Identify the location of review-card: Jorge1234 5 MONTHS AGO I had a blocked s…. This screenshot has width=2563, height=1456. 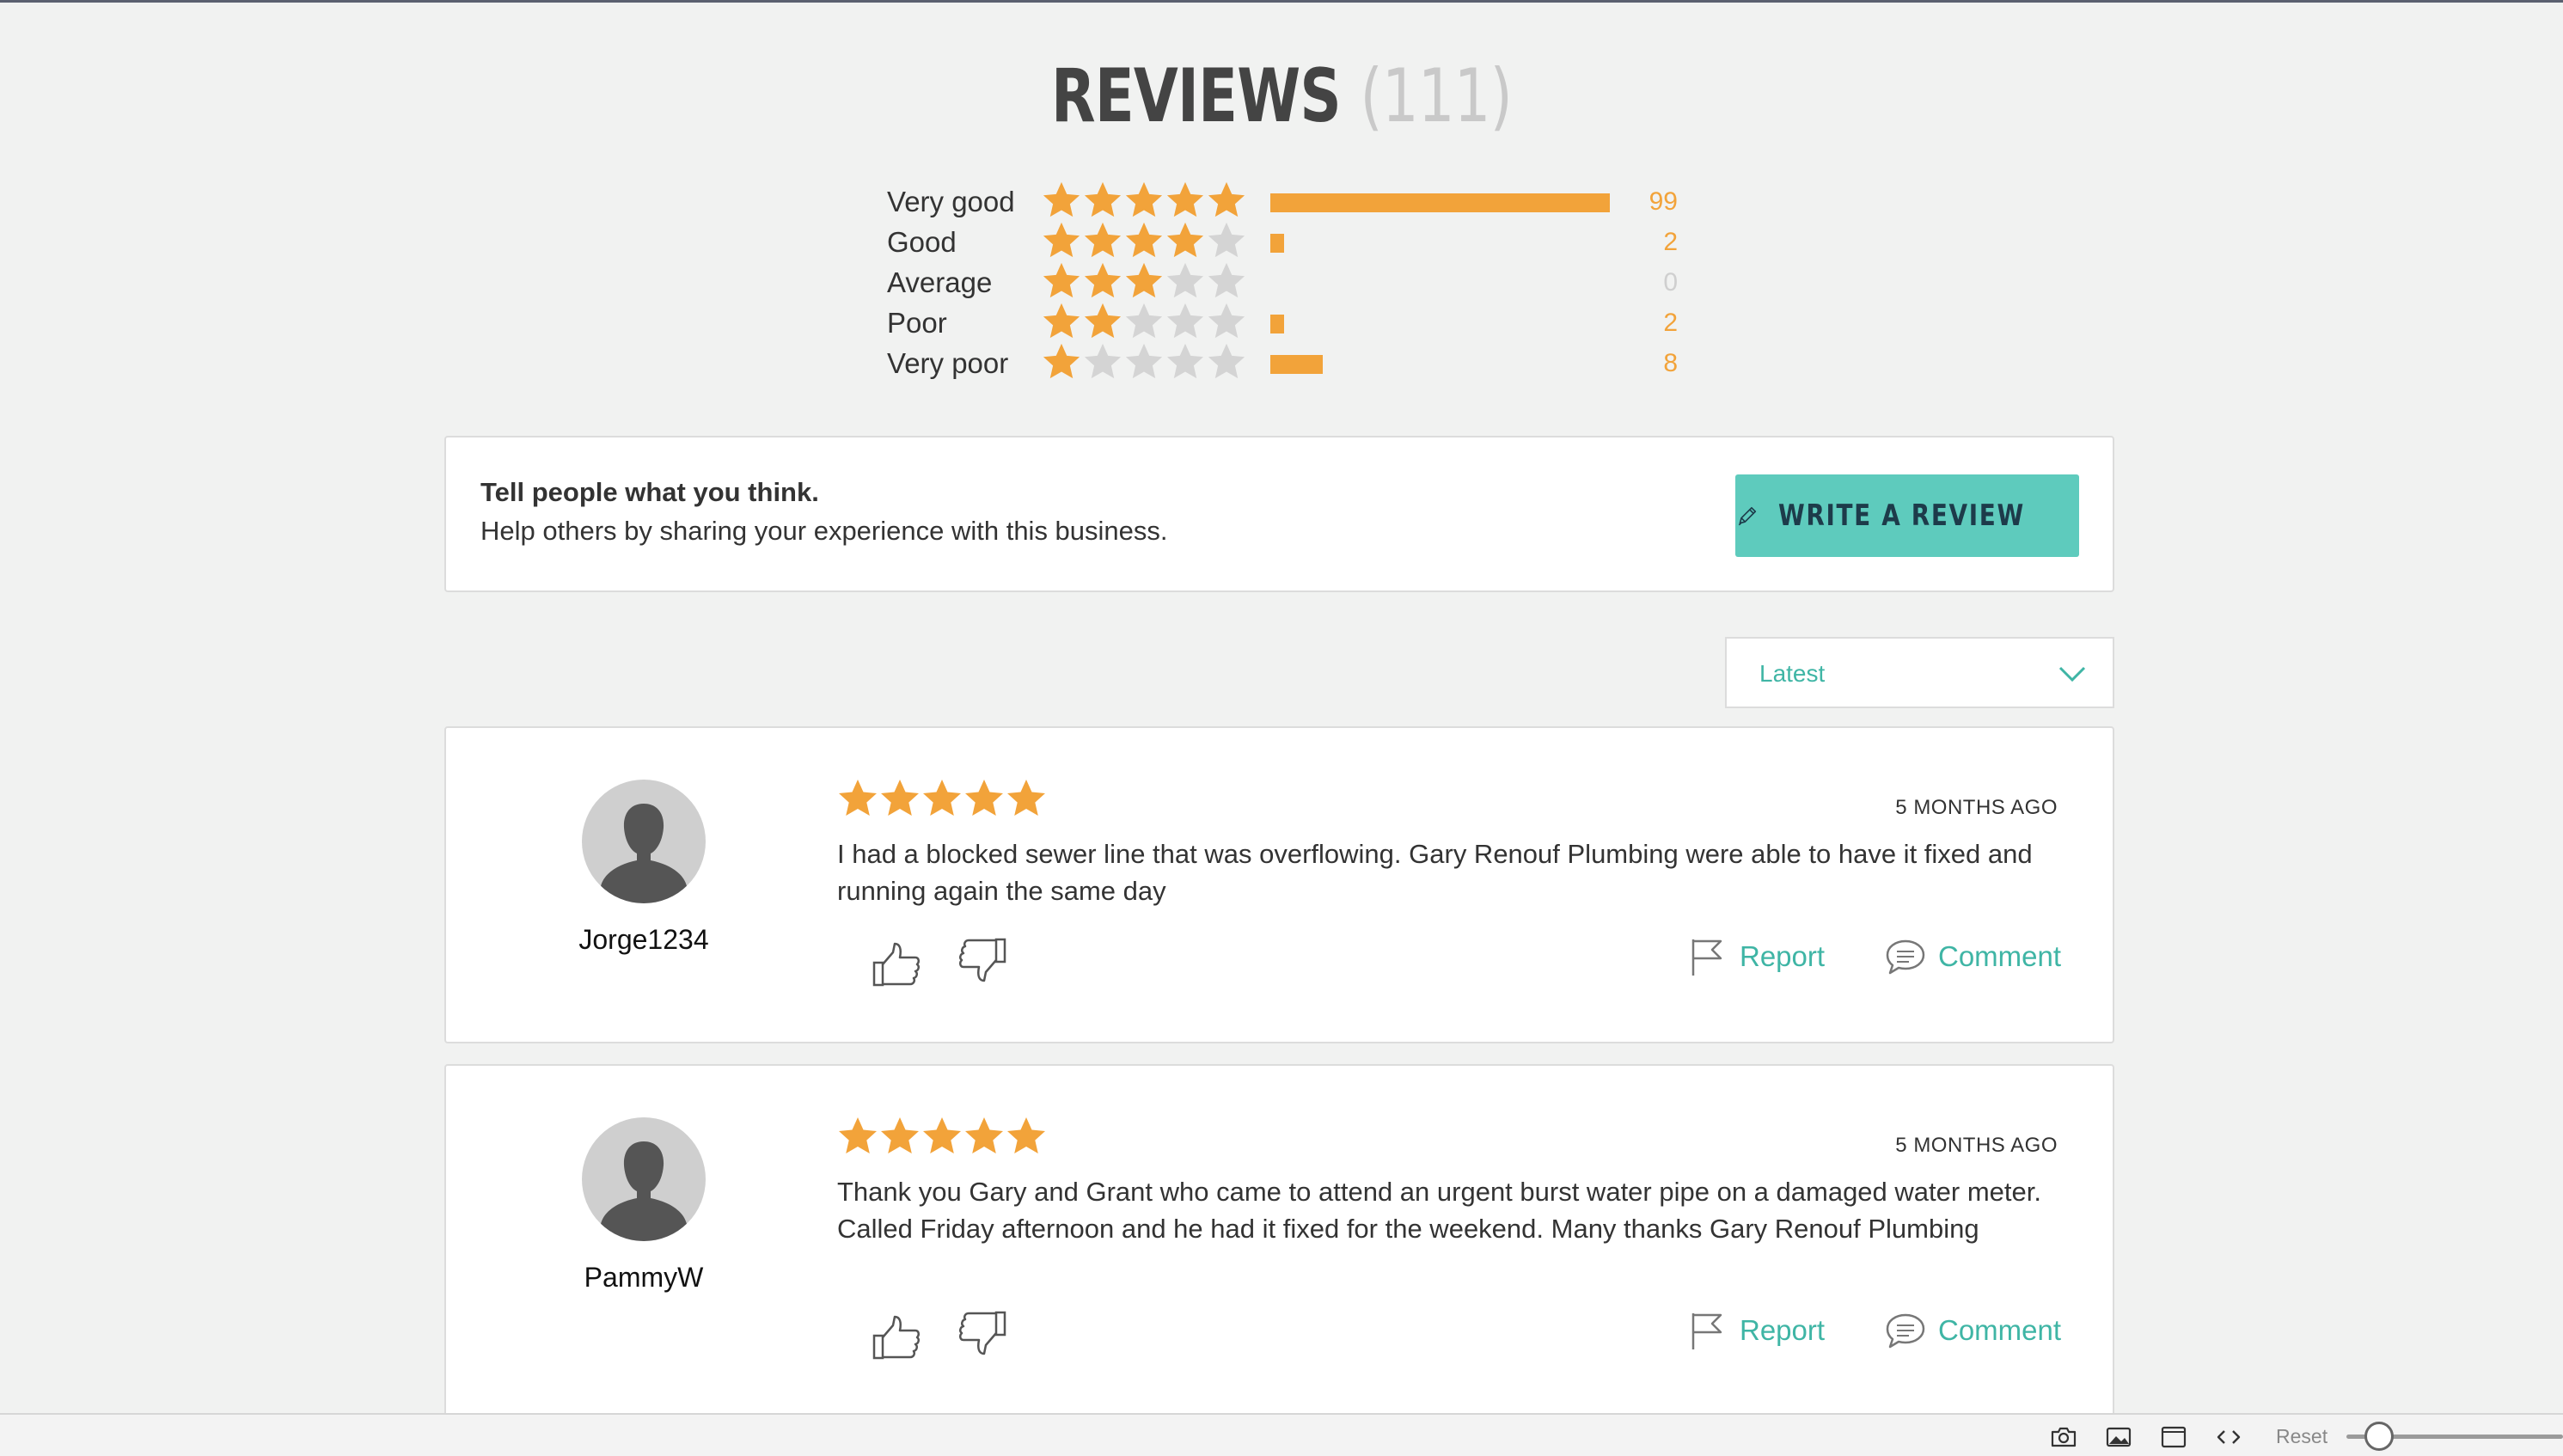
(1279, 885).